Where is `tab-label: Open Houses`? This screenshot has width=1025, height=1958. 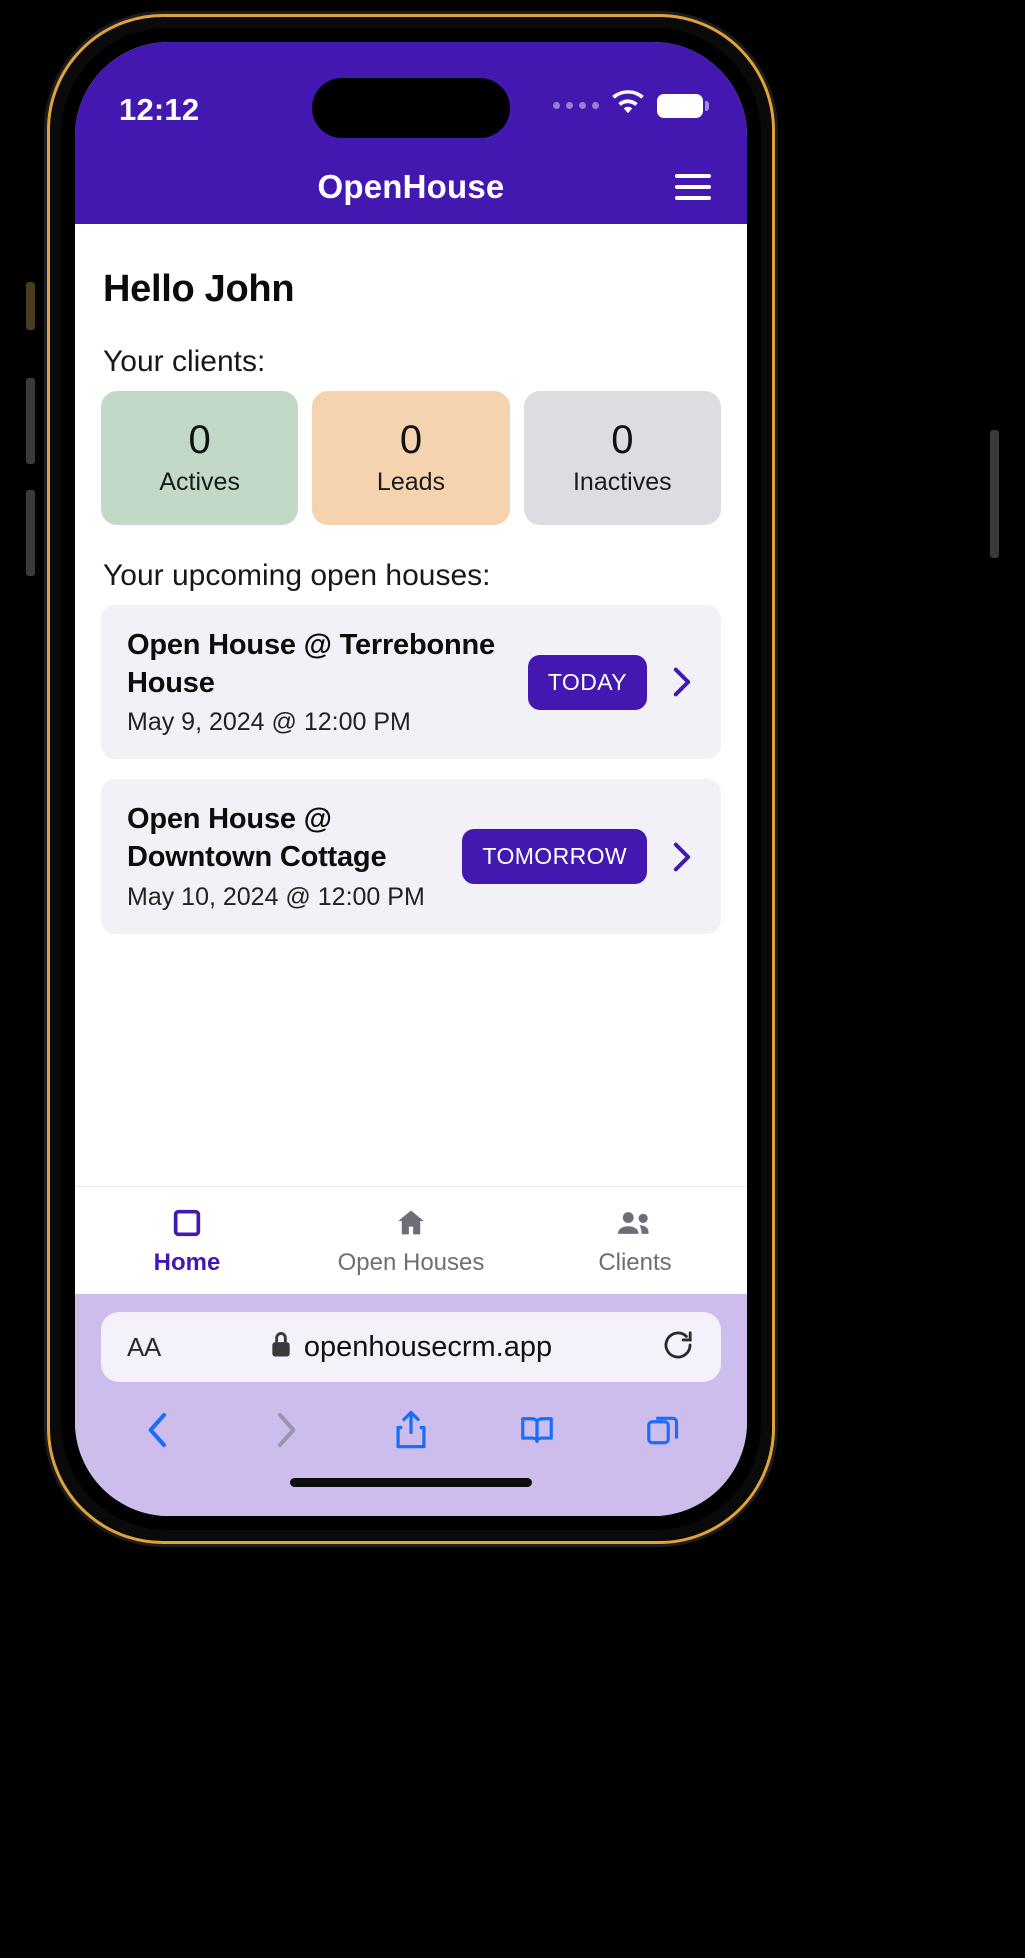 tab-label: Open Houses is located at coordinates (411, 1262).